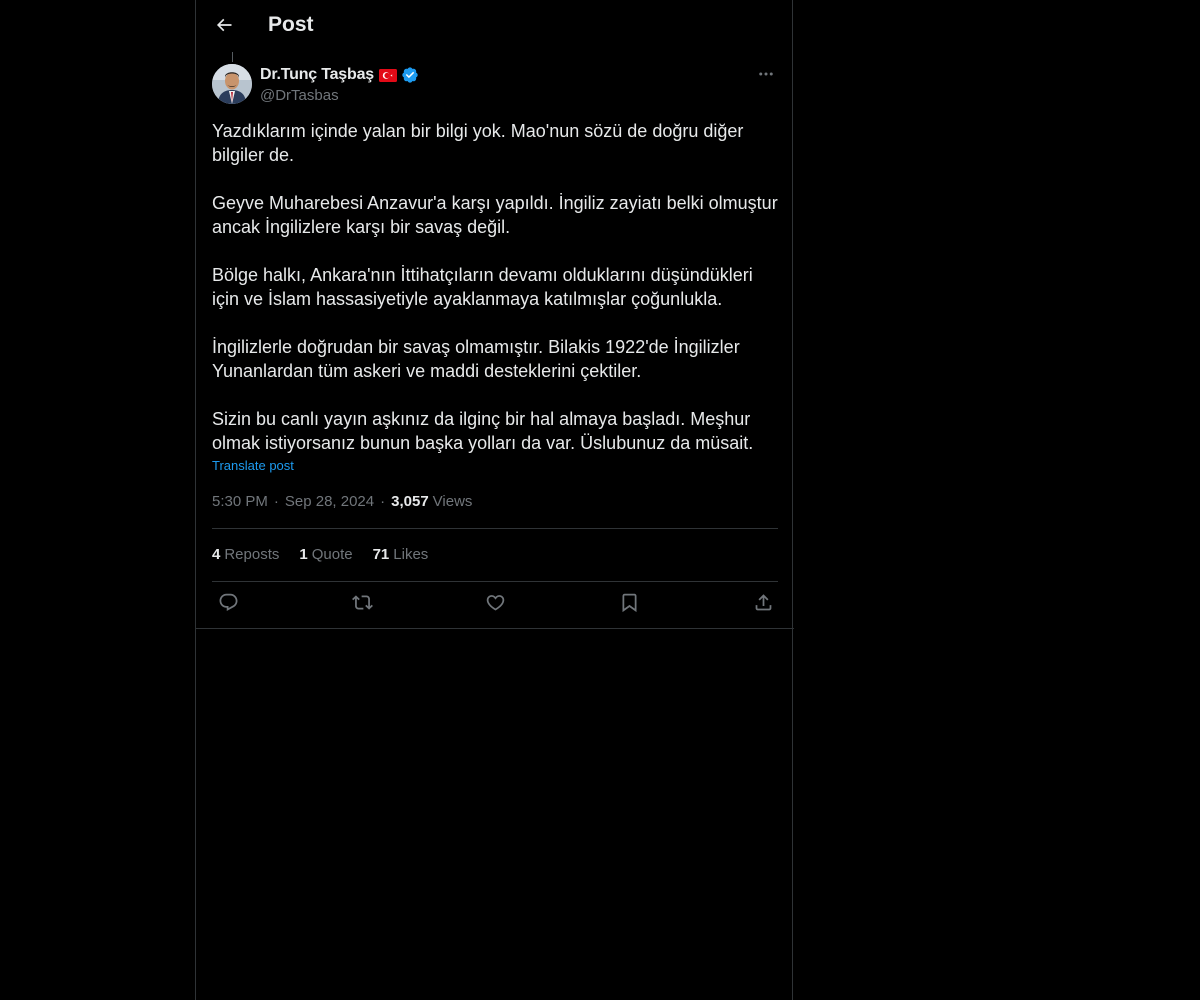 This screenshot has width=1200, height=1000. What do you see at coordinates (252, 554) in the screenshot?
I see `reposts-label: Reposts` at bounding box center [252, 554].